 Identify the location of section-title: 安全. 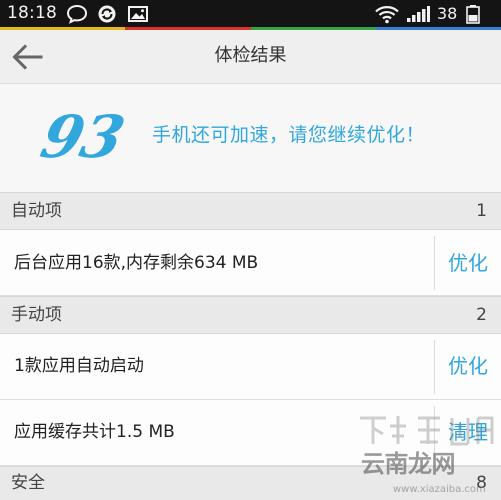
(28, 483).